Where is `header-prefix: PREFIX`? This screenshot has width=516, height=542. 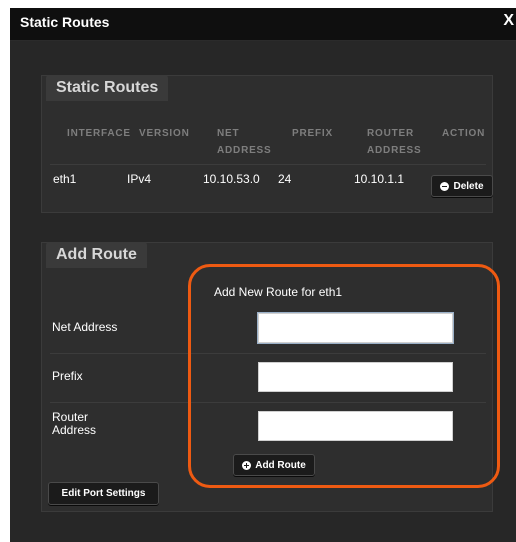 header-prefix: PREFIX is located at coordinates (312, 133).